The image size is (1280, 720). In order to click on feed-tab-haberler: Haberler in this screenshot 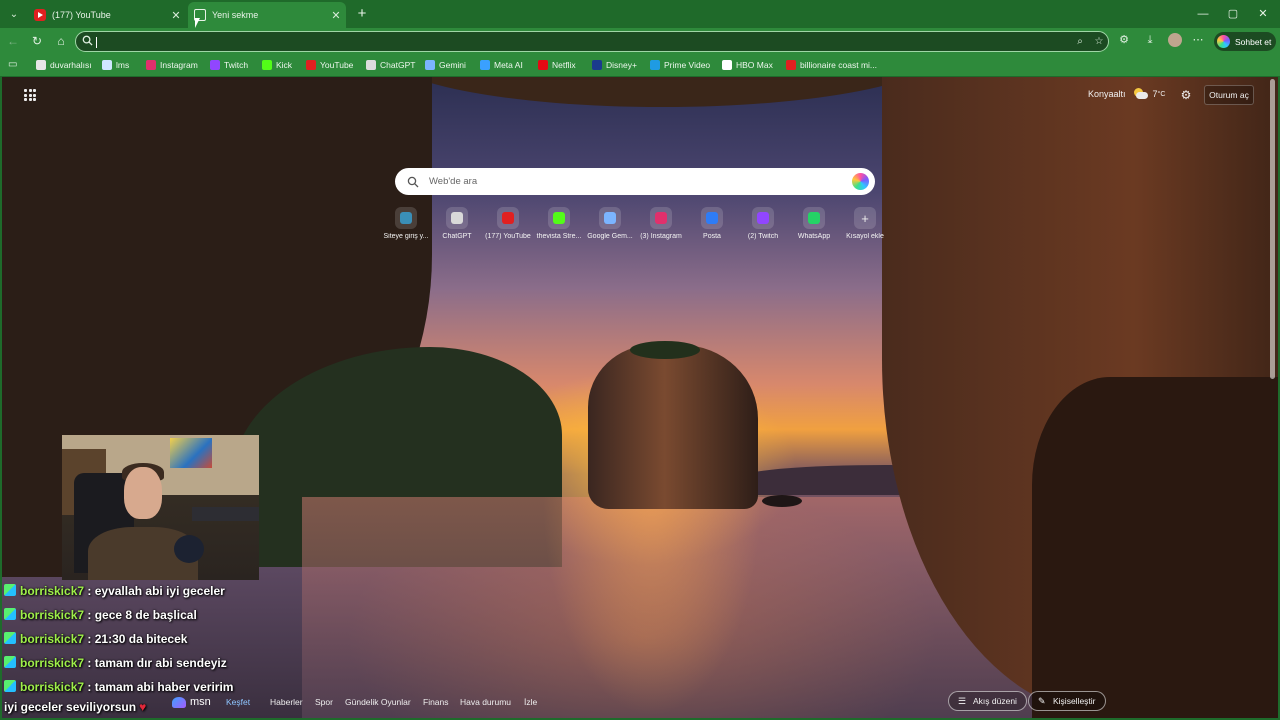, I will do `click(286, 702)`.